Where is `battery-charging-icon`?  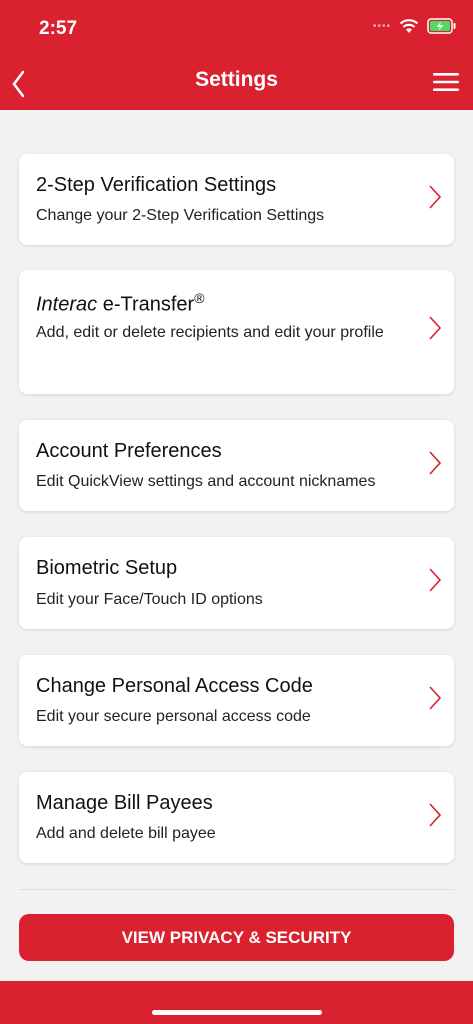
battery-charging-icon is located at coordinates (441, 26).